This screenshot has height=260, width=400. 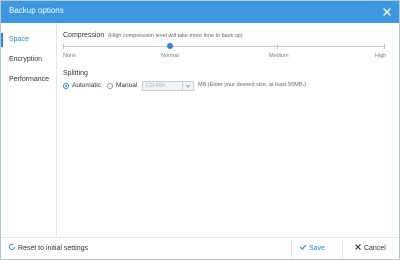 What do you see at coordinates (155, 86) in the screenshot?
I see `split-size-value: CD-650` at bounding box center [155, 86].